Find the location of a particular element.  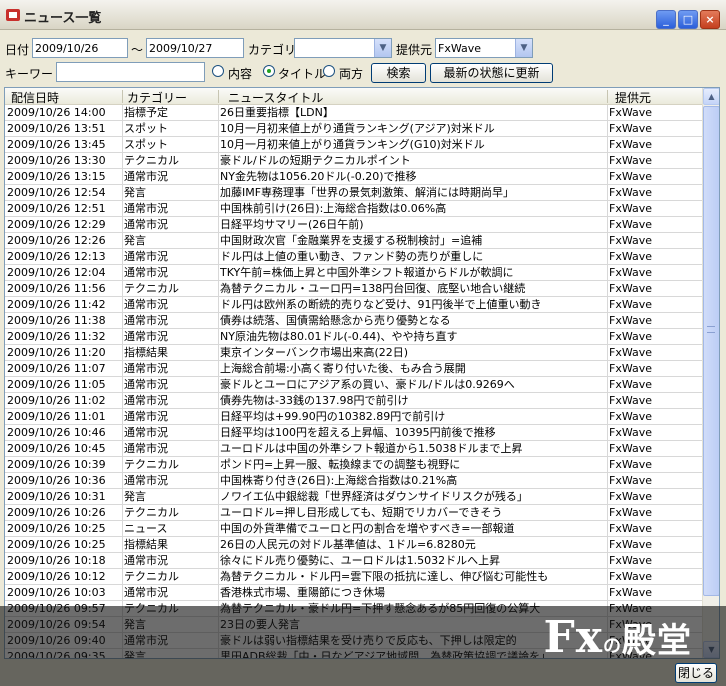

refresh-button: 最新の状態に更新 is located at coordinates (491, 73).